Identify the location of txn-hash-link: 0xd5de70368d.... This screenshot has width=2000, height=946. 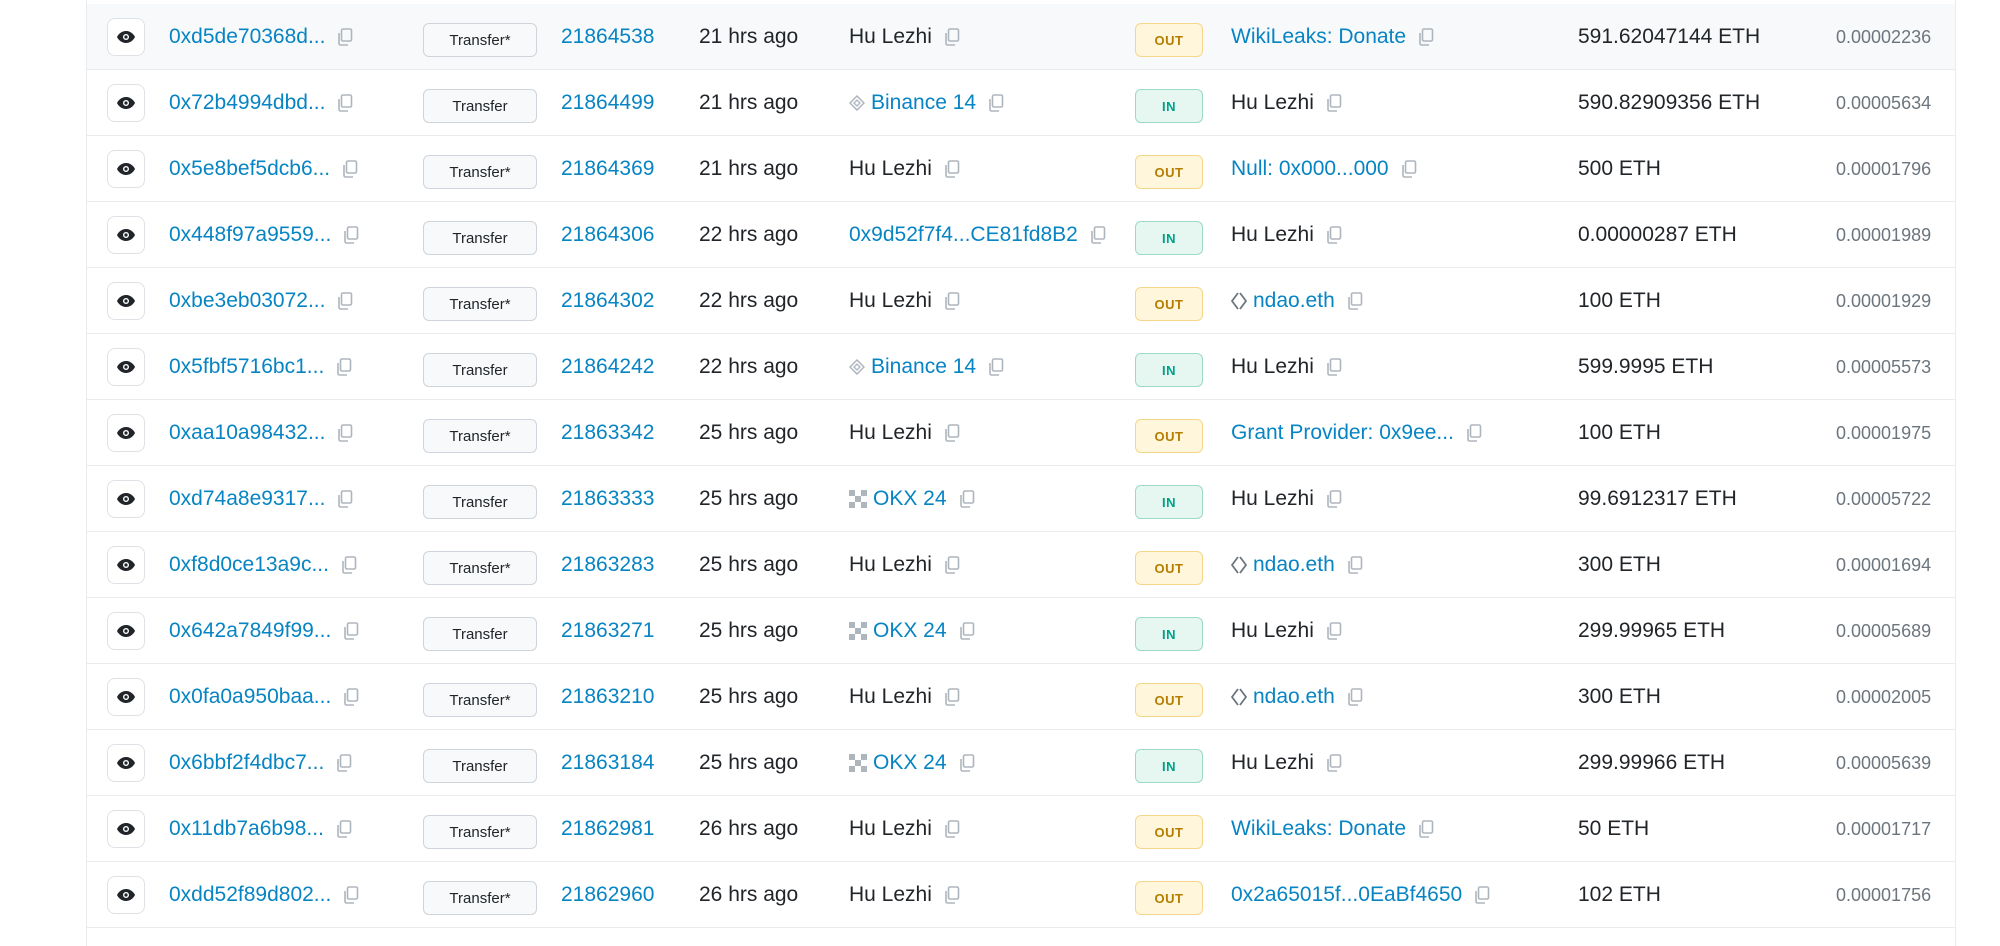
(247, 37).